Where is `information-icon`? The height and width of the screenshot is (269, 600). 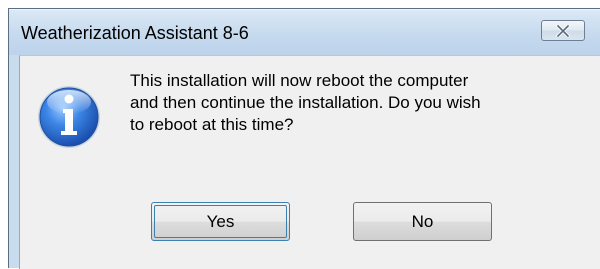
information-icon is located at coordinates (69, 117).